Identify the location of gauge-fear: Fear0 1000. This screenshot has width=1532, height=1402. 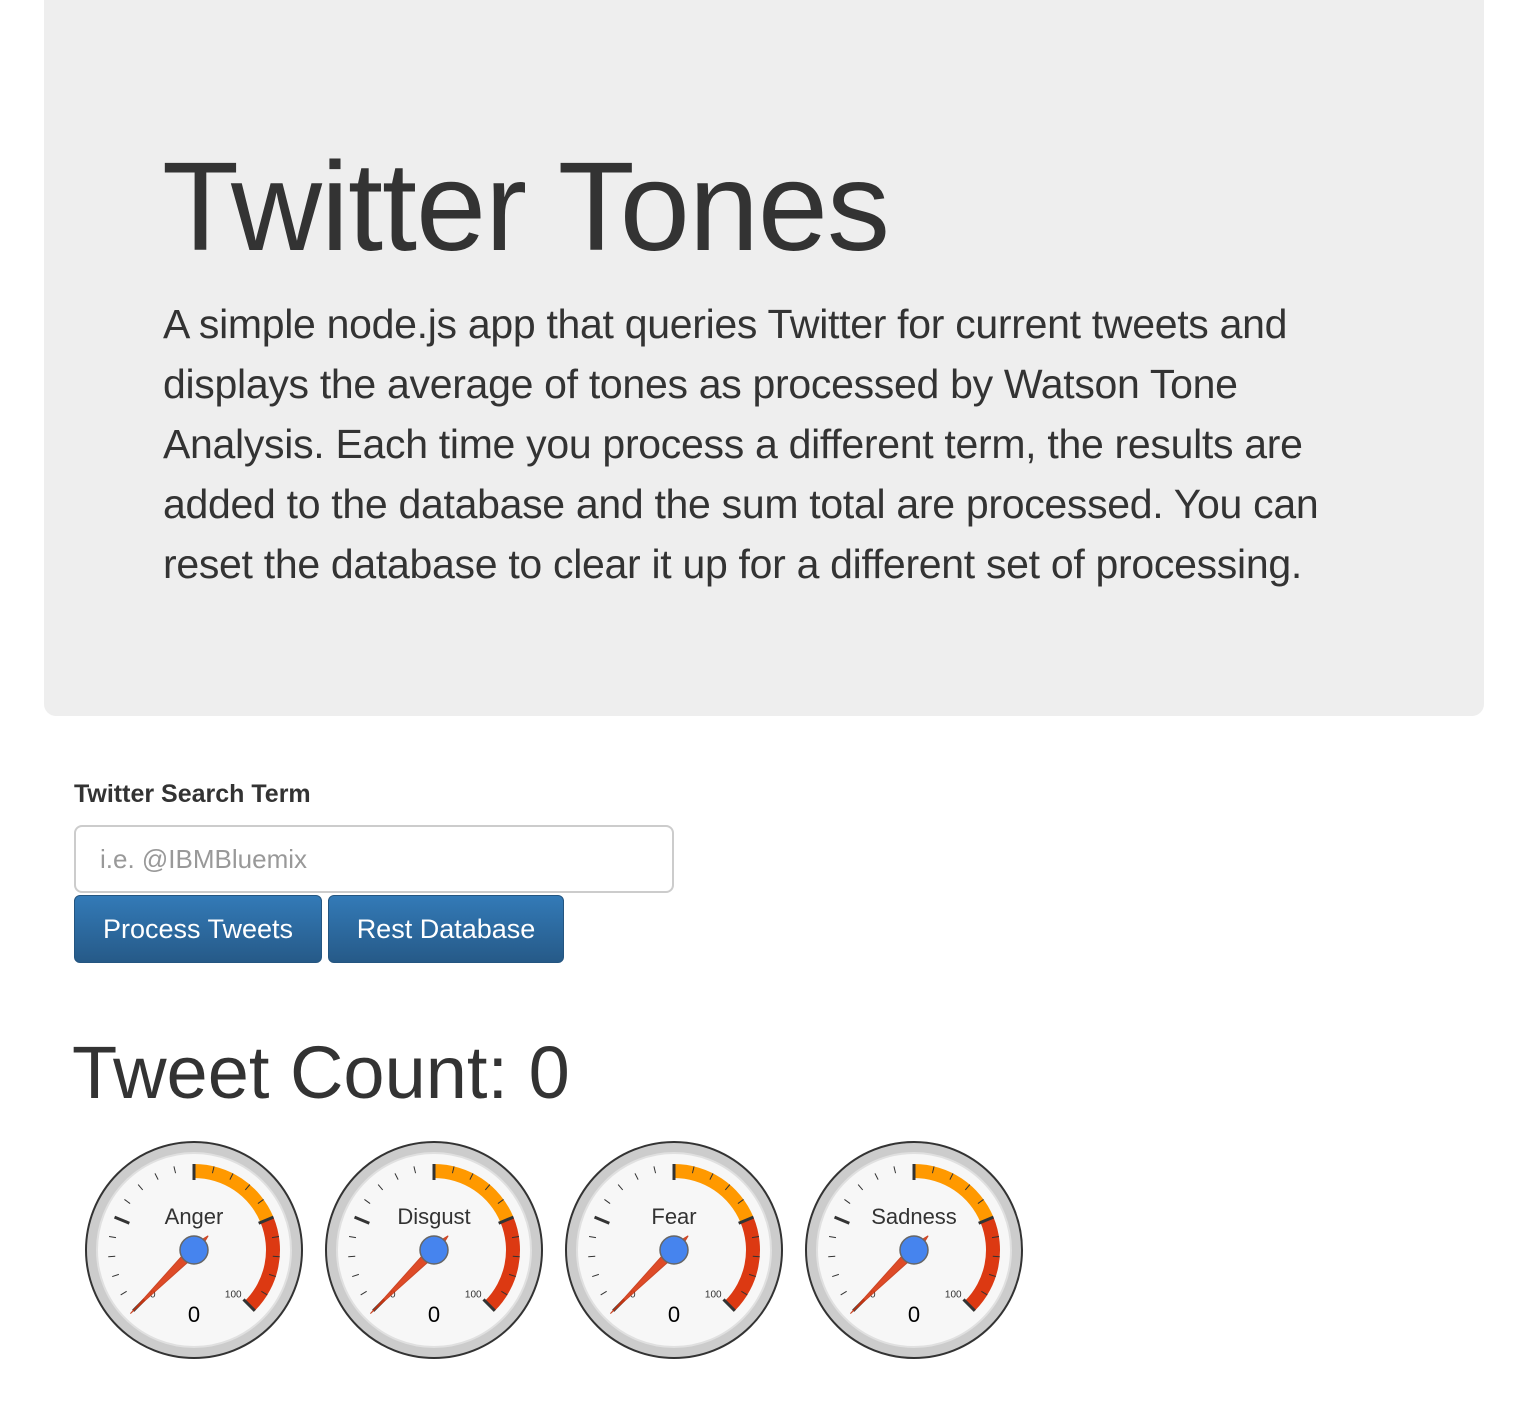
(674, 1250).